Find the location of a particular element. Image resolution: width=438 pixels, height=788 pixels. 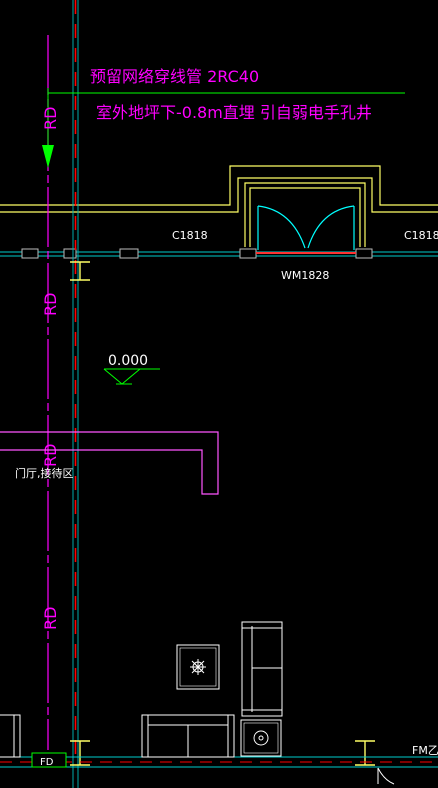

window-label-right: C1818 is located at coordinates (421, 235).